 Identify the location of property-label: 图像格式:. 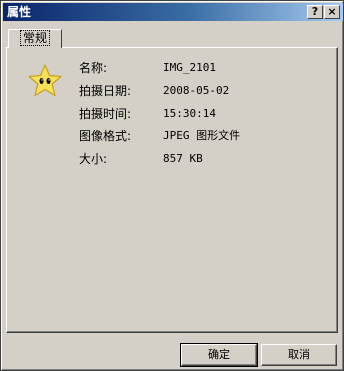
(105, 136).